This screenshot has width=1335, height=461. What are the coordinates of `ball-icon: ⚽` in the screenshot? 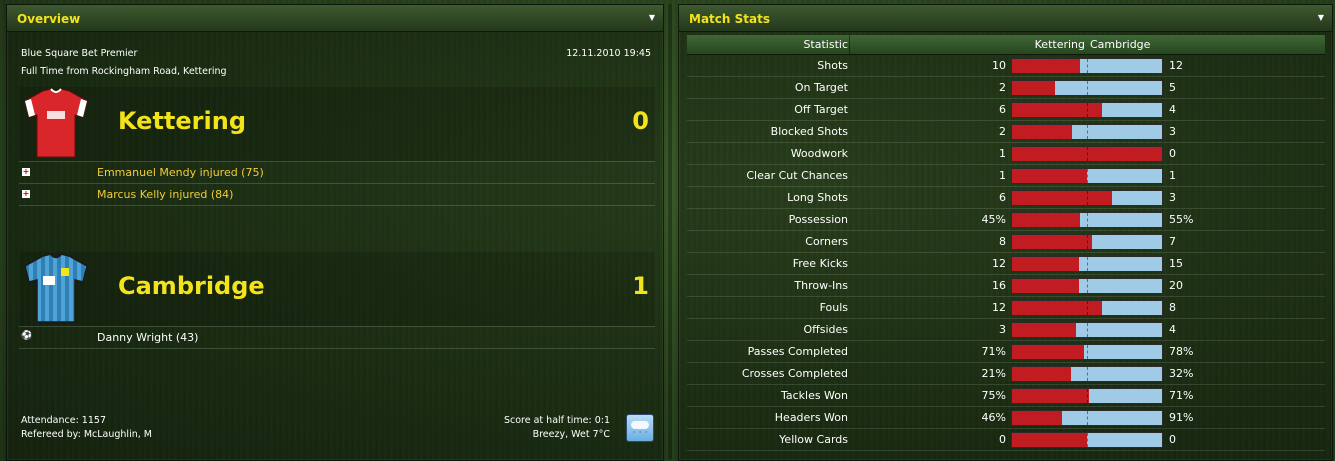 It's located at (27, 336).